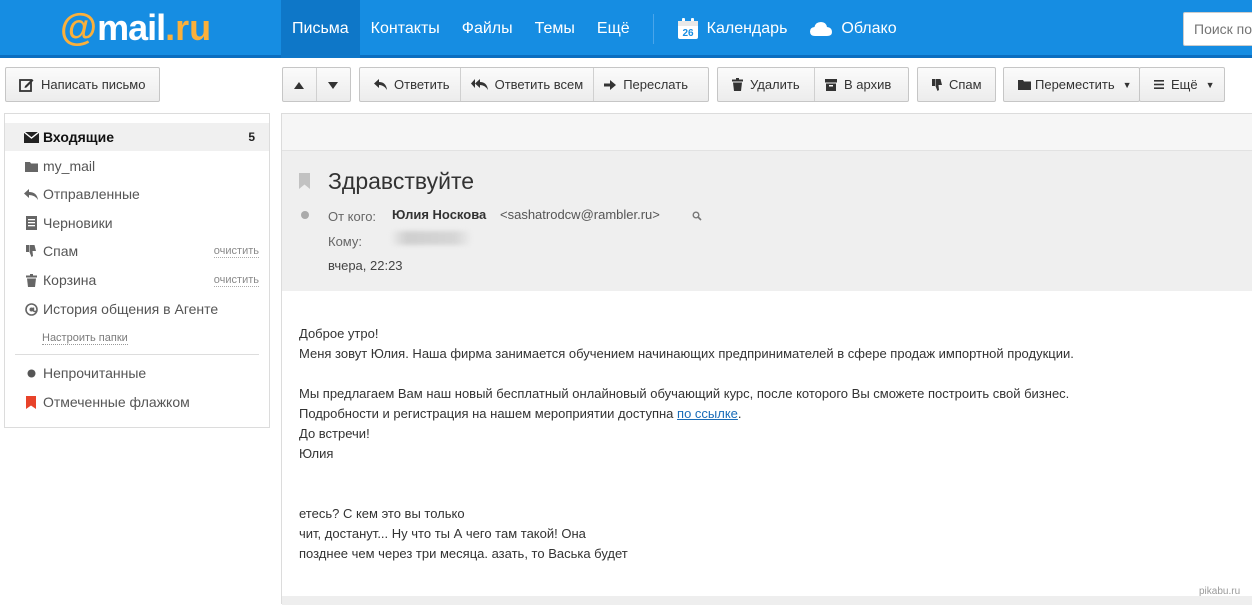 The width and height of the screenshot is (1252, 605). Describe the element at coordinates (1071, 84) in the screenshot. I see `move-dropdown: Переместить ▼` at that location.